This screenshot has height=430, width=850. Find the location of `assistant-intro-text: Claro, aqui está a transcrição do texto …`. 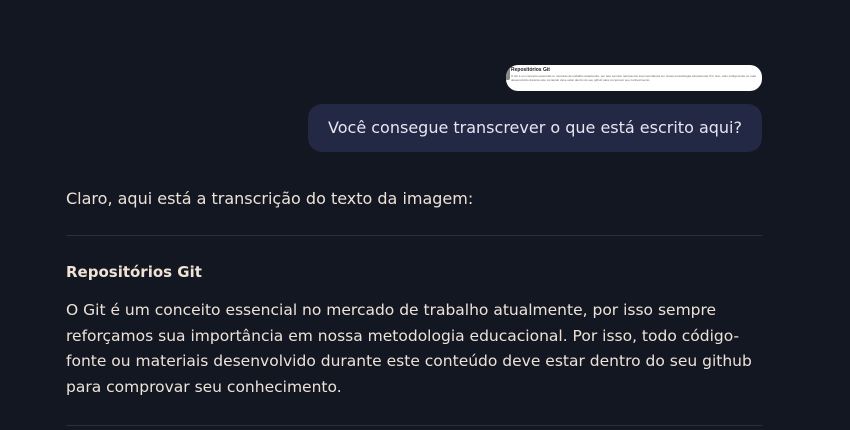

assistant-intro-text: Claro, aqui está a transcrição do texto … is located at coordinates (270, 198).